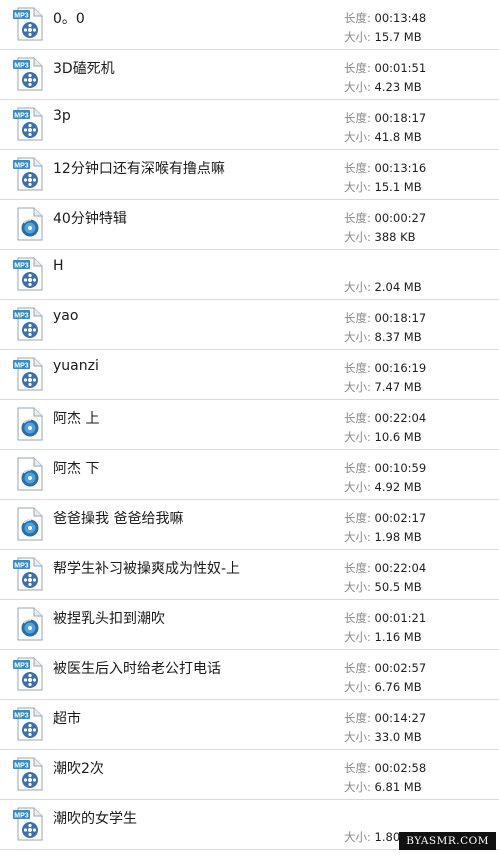 Image resolution: width=499 pixels, height=855 pixels. I want to click on file-row: MP3 yuanzi 长度: 00:16:19 大小: 7.47 MB, so click(249, 375).